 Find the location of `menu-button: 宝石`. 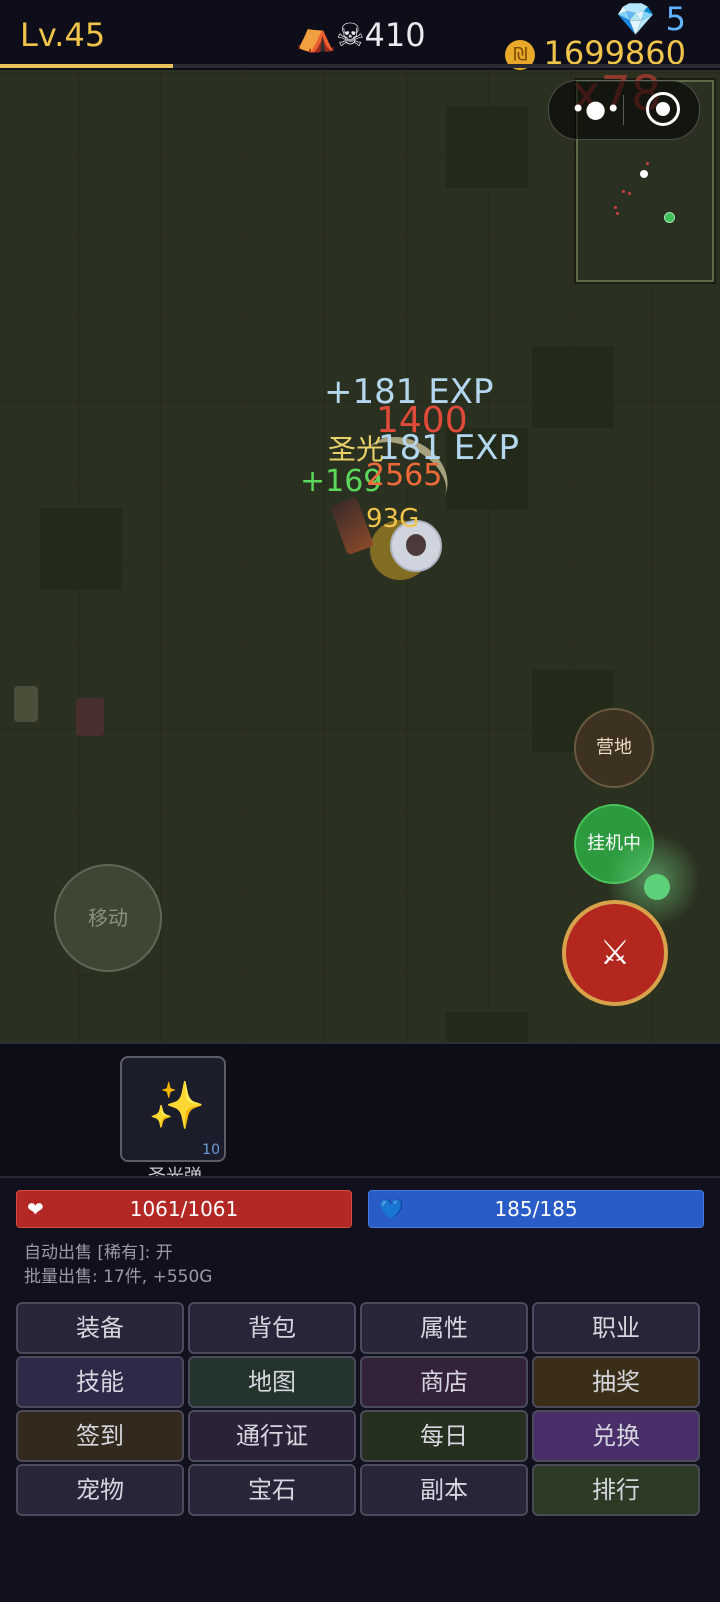

menu-button: 宝石 is located at coordinates (272, 1490).